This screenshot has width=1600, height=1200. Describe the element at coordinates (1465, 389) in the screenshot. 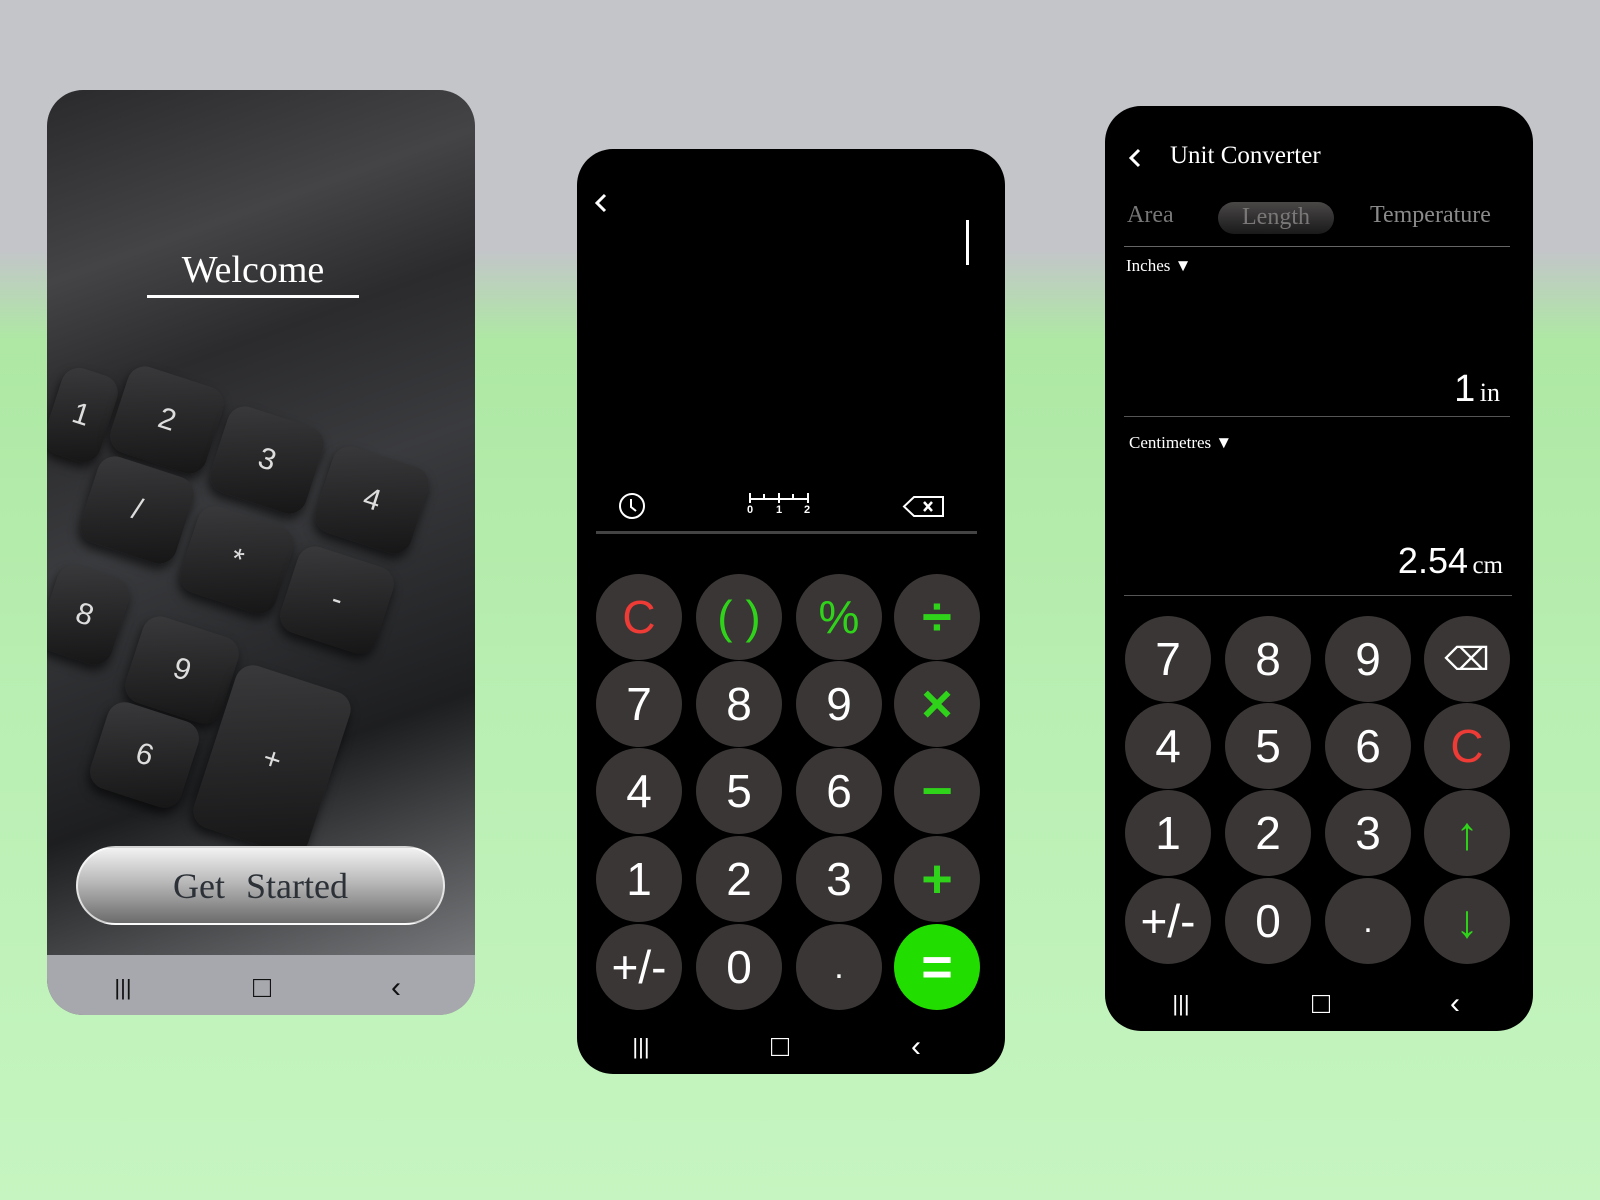

I see `from-value: 1` at that location.